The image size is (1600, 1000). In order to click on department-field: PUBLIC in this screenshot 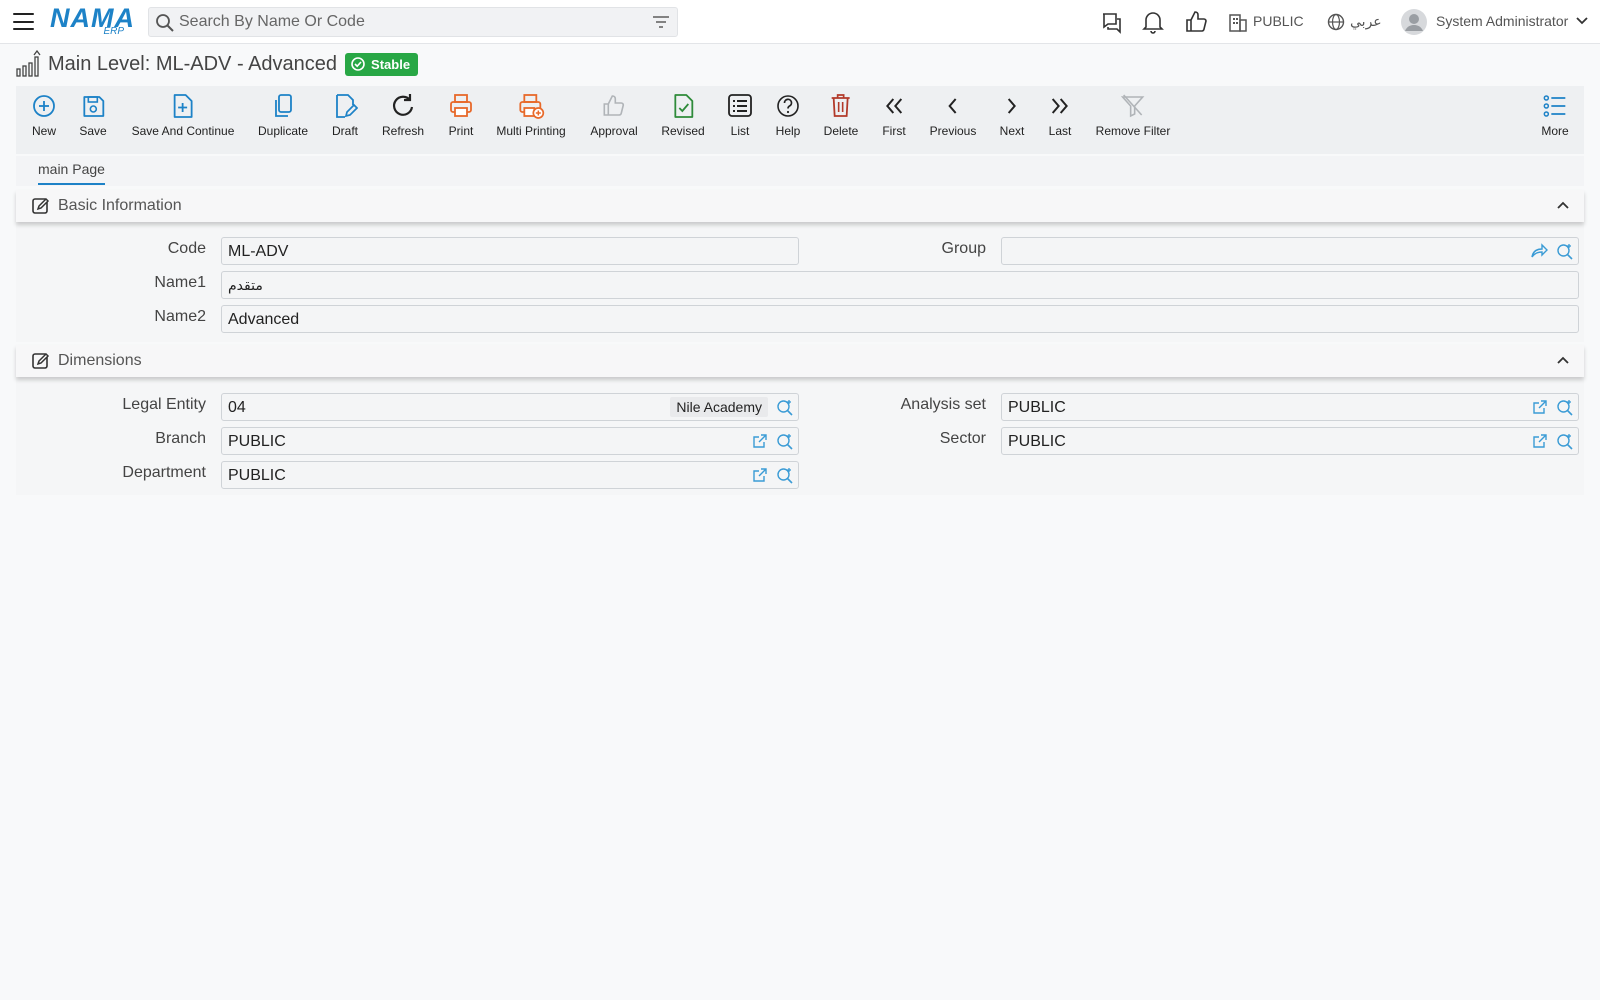, I will do `click(510, 475)`.